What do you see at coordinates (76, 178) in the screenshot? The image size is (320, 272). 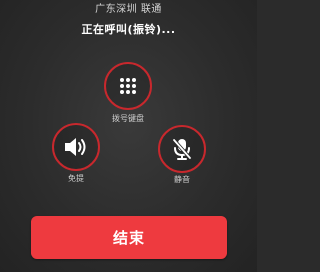 I see `speaker-label: 免提` at bounding box center [76, 178].